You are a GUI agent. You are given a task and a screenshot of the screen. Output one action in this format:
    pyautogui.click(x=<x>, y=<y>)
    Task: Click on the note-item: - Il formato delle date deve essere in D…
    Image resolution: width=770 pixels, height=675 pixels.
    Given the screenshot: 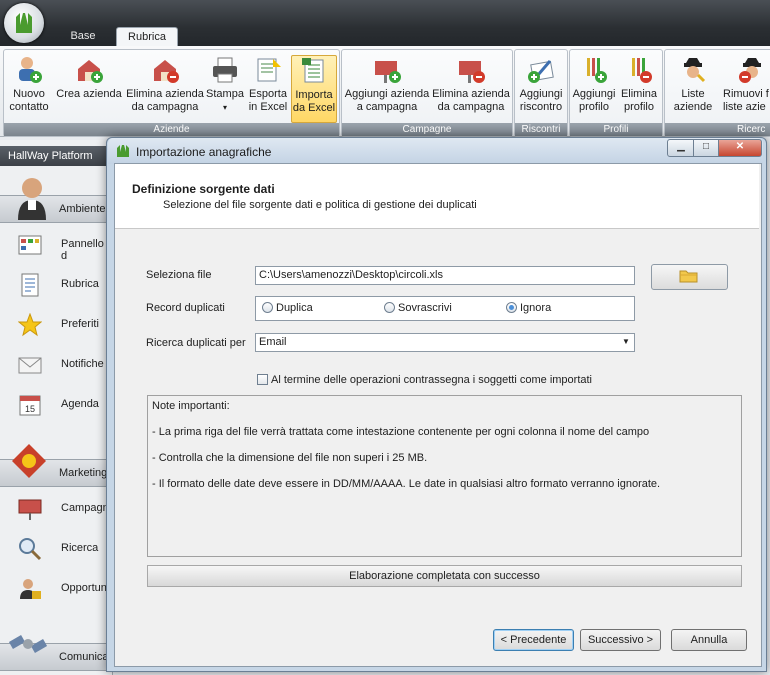 What is the action you would take?
    pyautogui.click(x=406, y=484)
    